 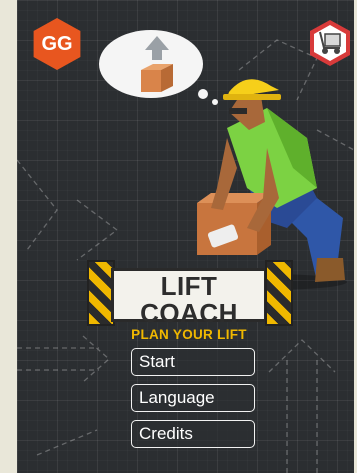 I want to click on logo-plate: LIFT COACH PLAN YOUR LIFT, so click(x=189, y=305).